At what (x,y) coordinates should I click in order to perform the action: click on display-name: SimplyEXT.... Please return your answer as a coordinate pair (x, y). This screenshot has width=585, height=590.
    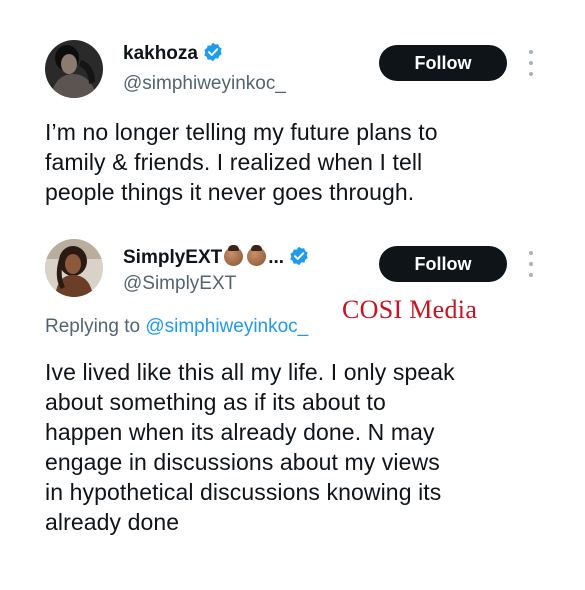
    Looking at the image, I should click on (216, 258).